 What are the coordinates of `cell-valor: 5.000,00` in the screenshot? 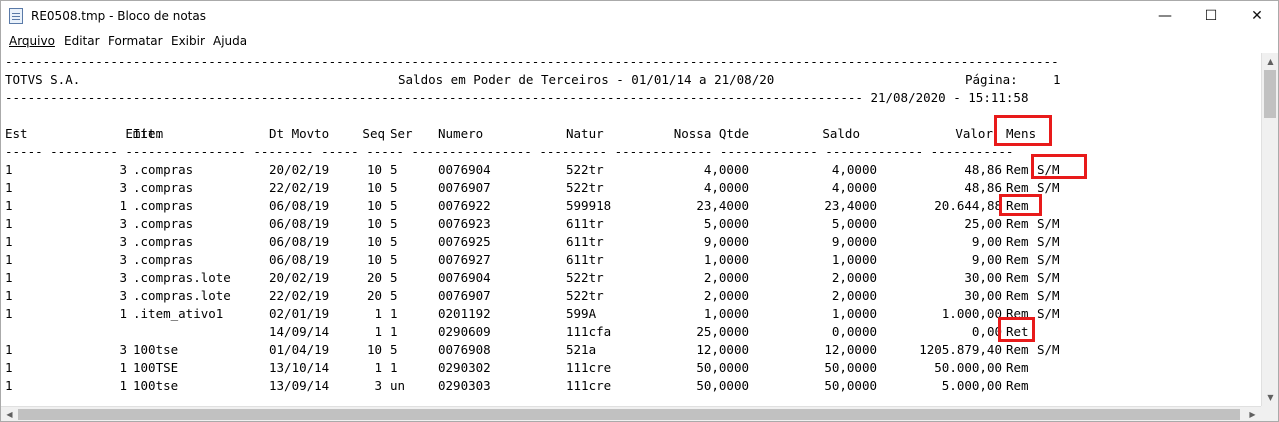 It's located at (971, 385).